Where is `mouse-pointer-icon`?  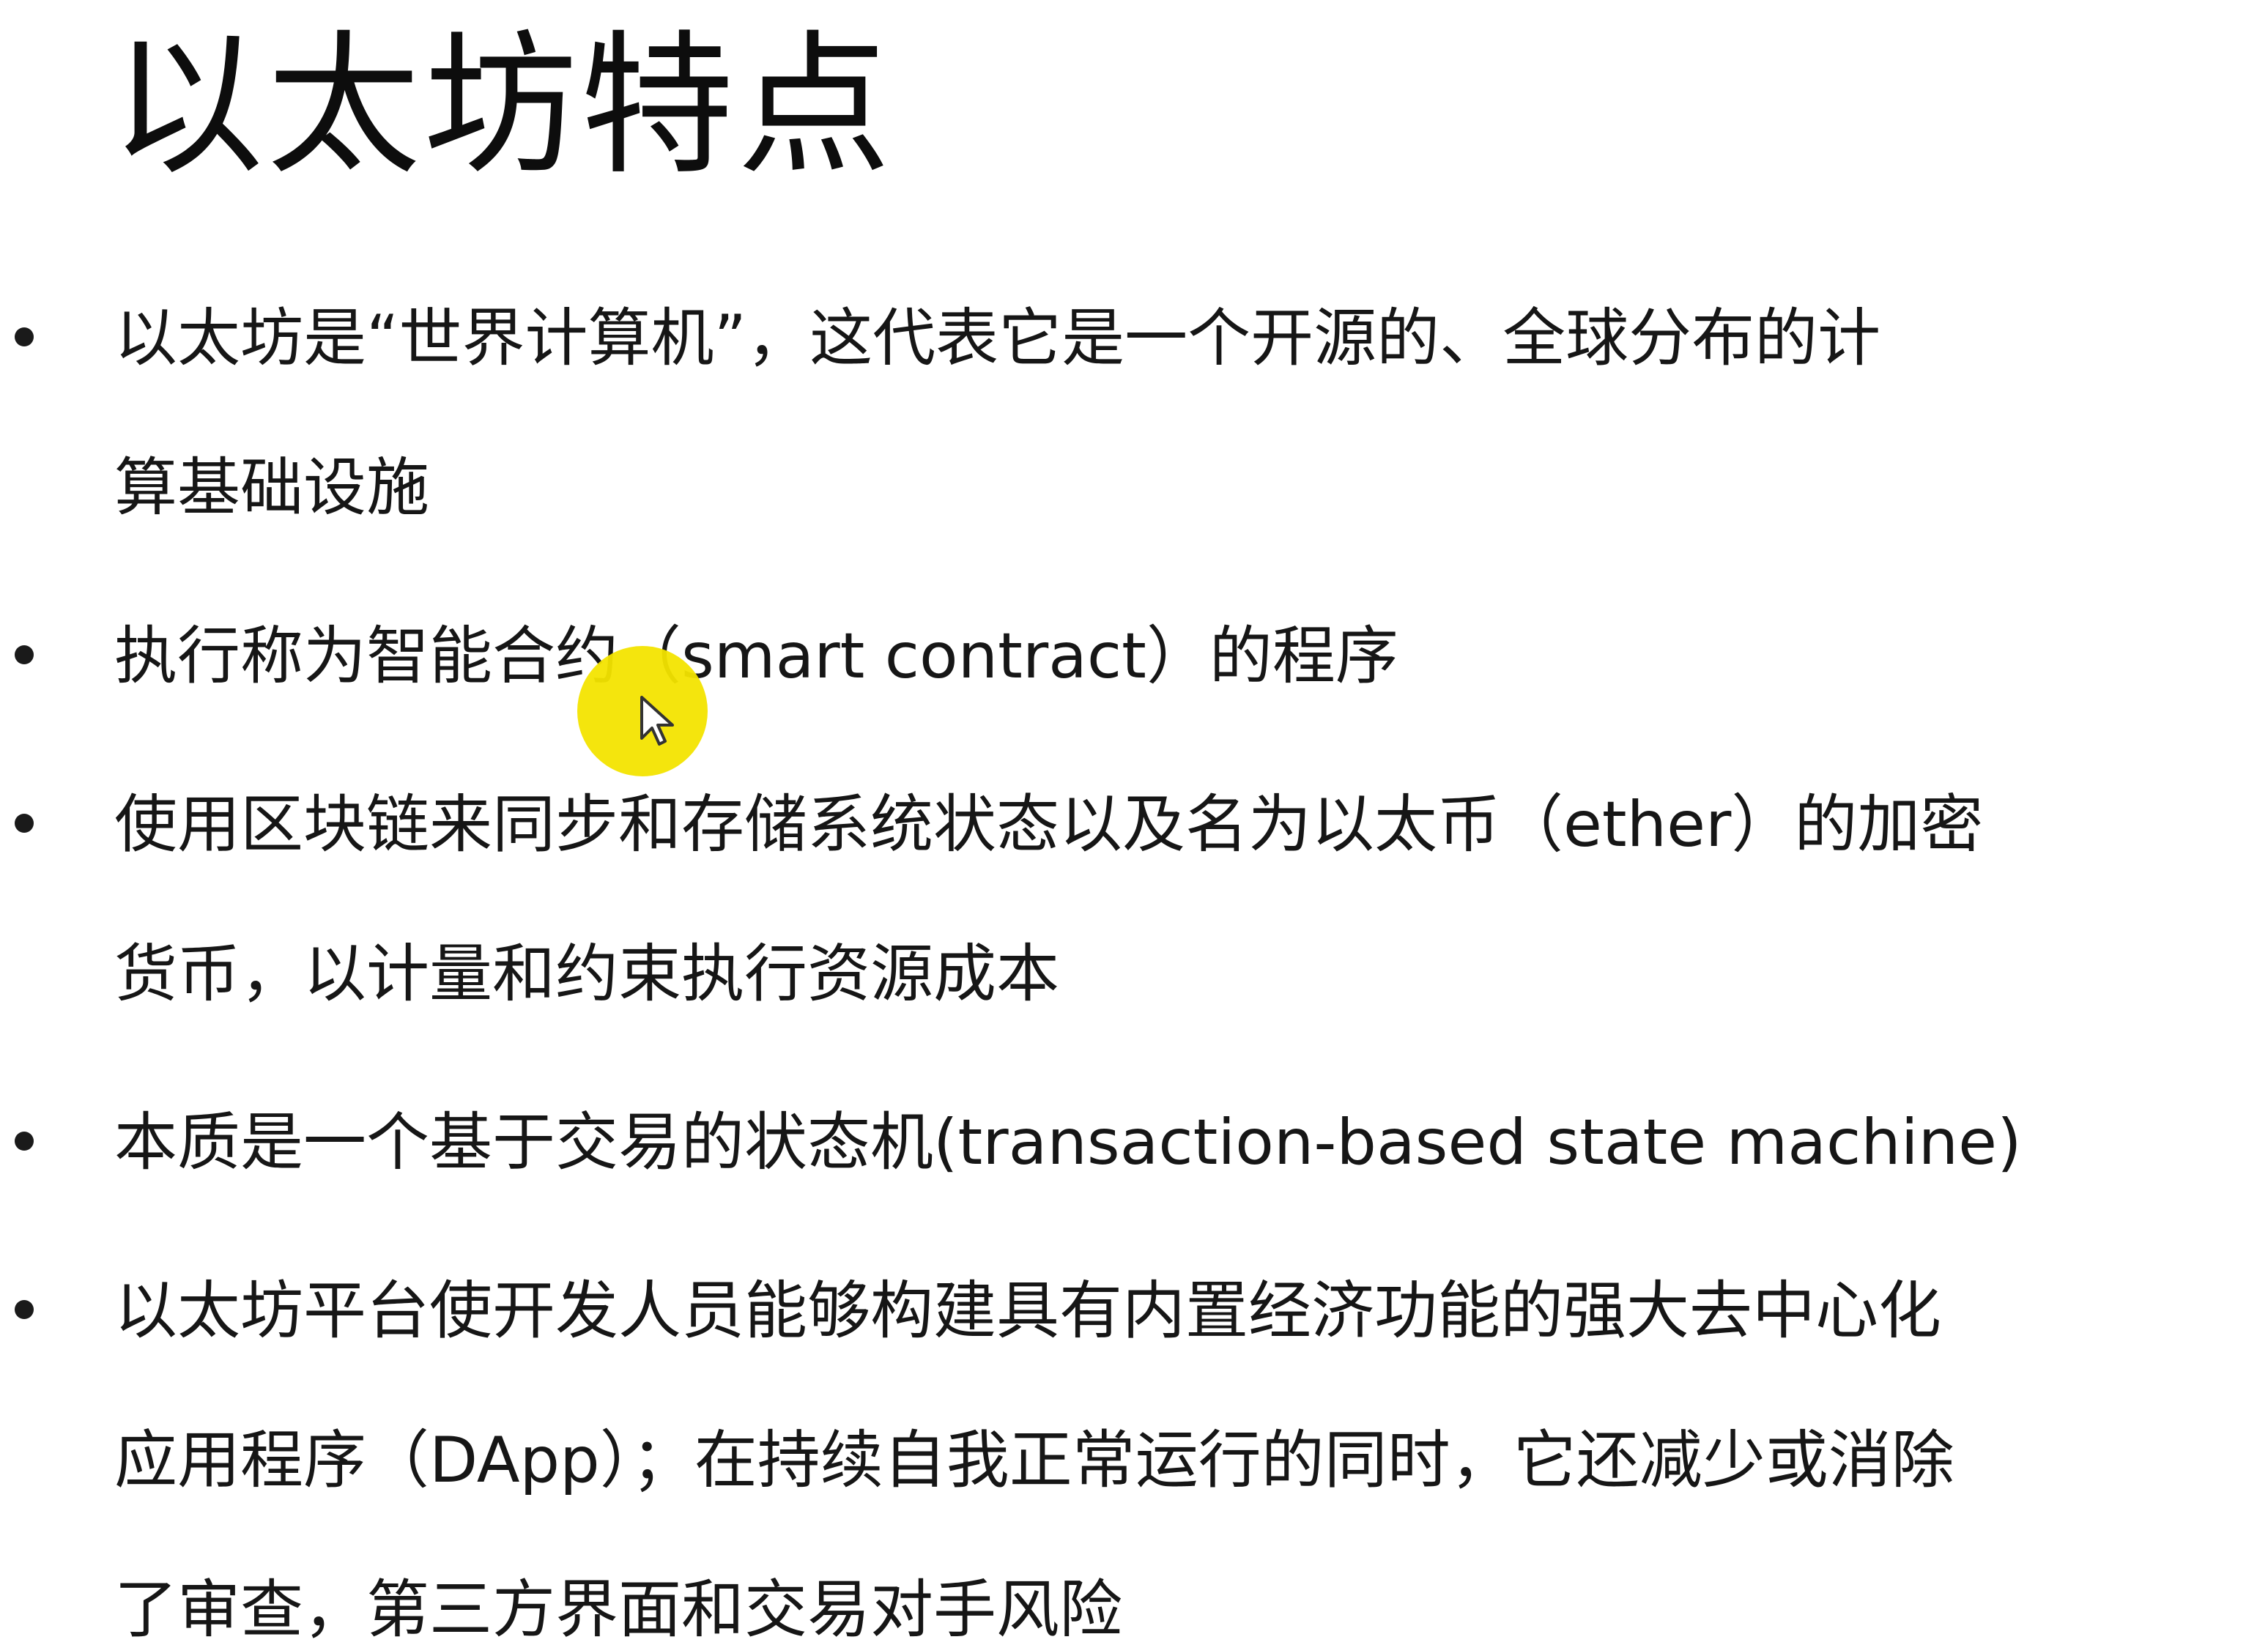
mouse-pointer-icon is located at coordinates (657, 721).